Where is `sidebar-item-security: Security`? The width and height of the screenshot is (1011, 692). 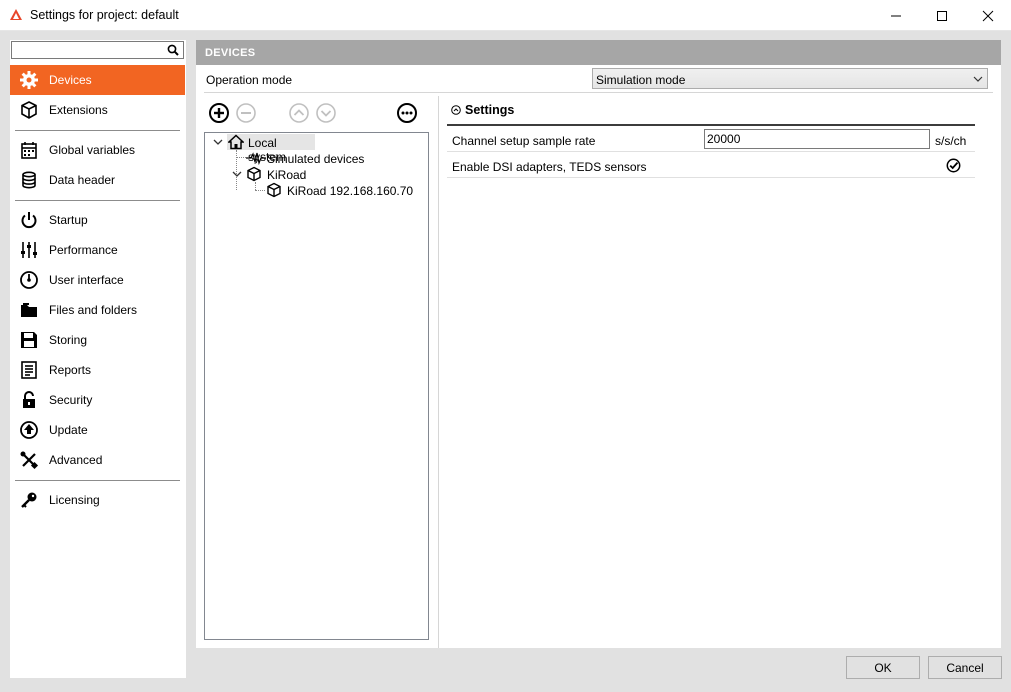 sidebar-item-security: Security is located at coordinates (97, 400).